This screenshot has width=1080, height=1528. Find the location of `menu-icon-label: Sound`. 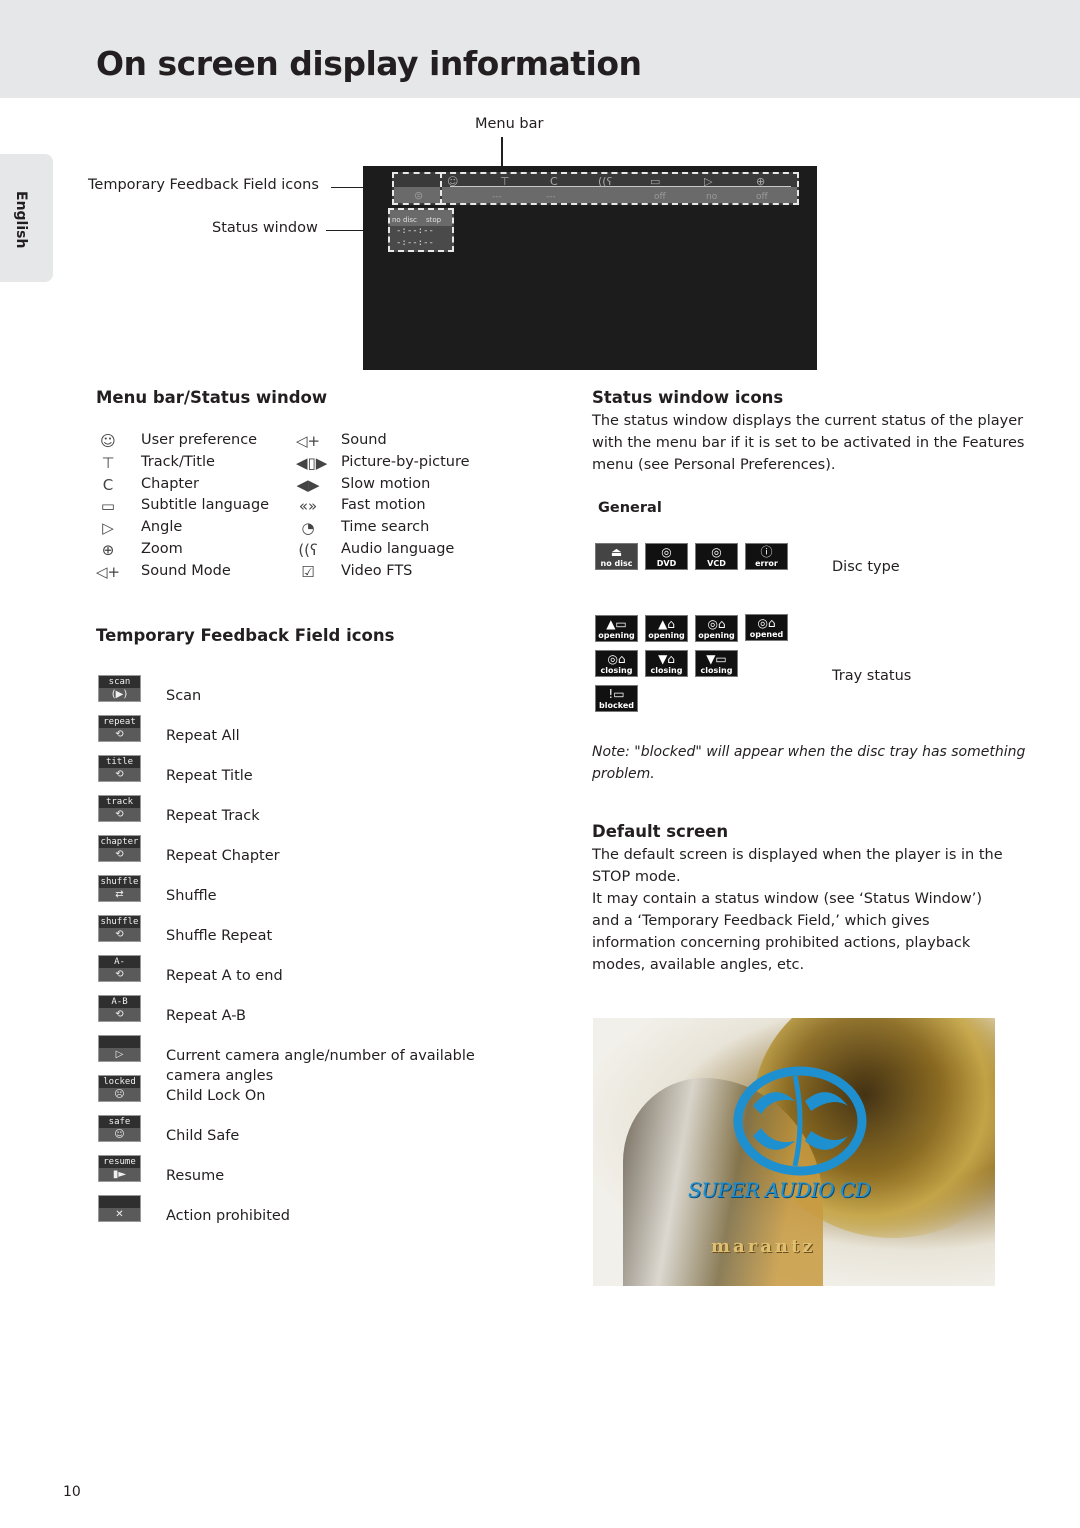

menu-icon-label: Sound is located at coordinates (364, 440).